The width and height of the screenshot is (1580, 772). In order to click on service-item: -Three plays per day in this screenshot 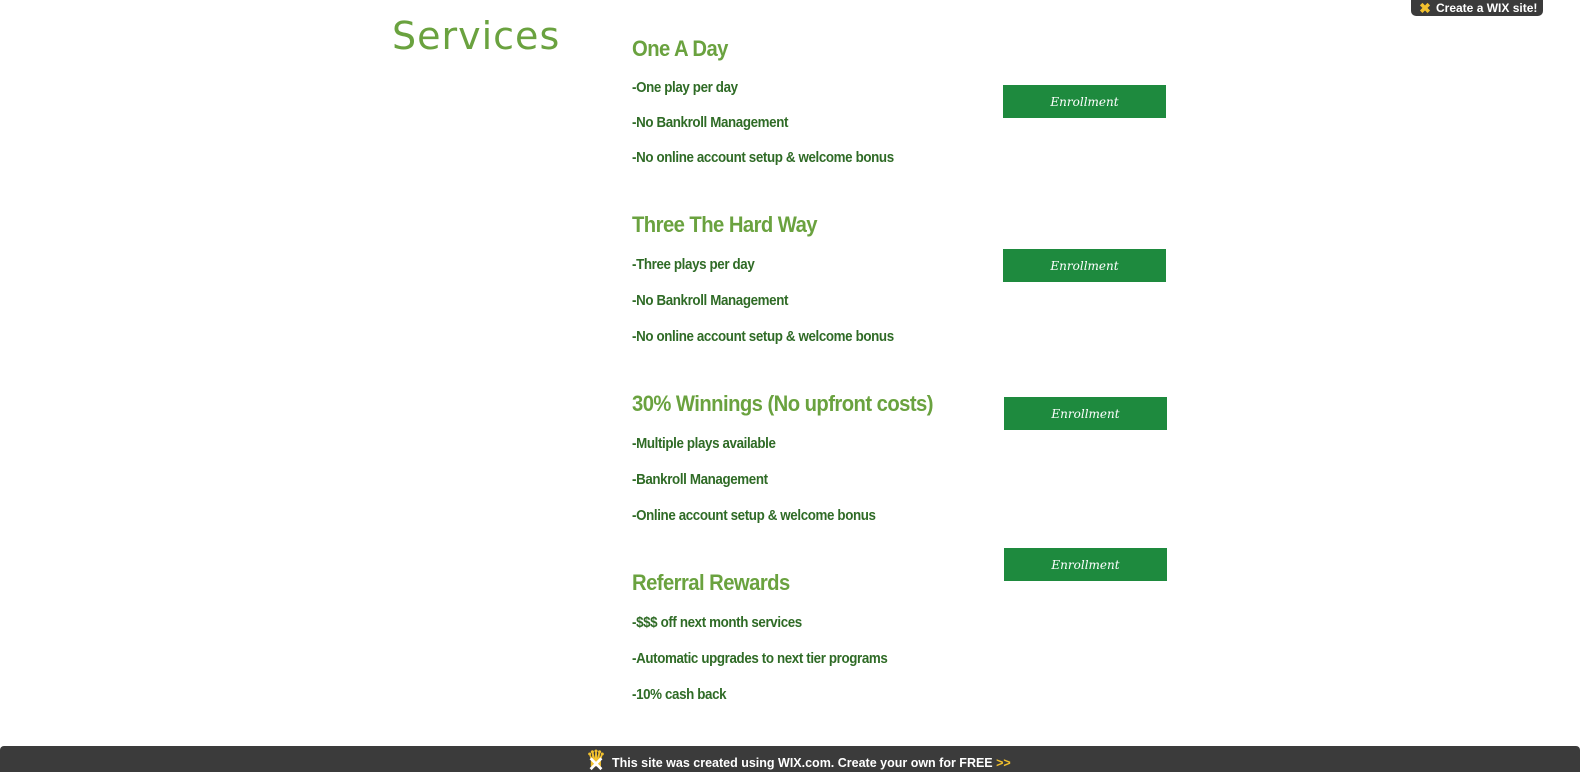, I will do `click(693, 265)`.